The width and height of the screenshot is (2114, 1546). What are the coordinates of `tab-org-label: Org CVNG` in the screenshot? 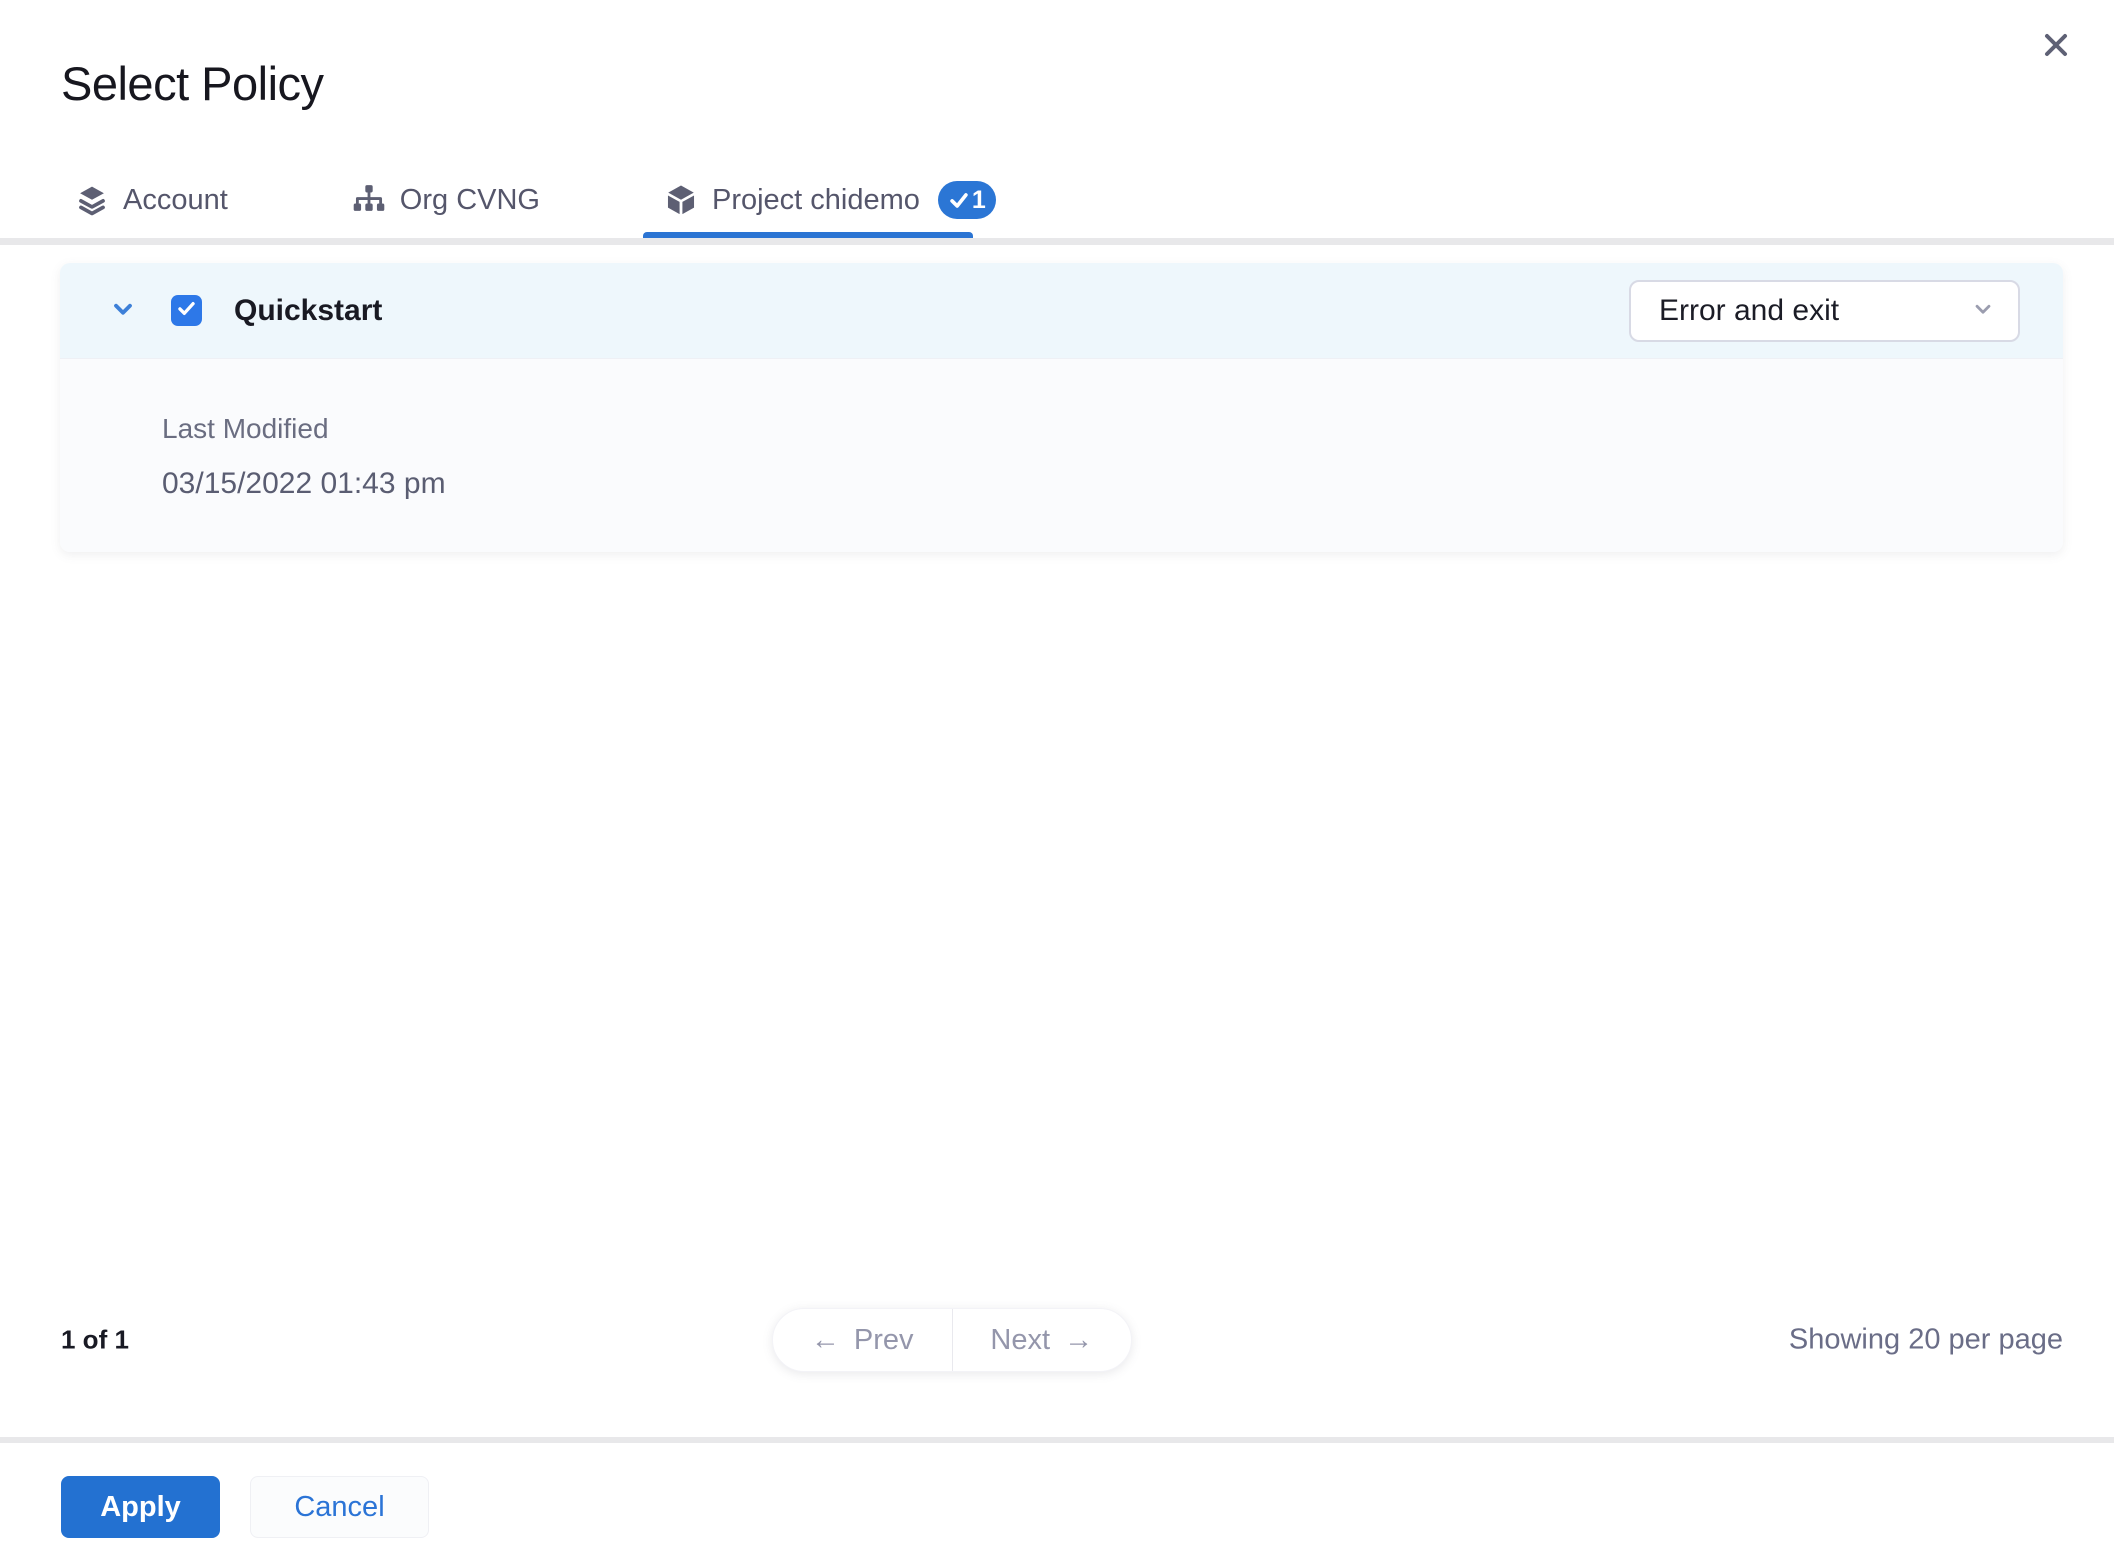 It's located at (469, 199).